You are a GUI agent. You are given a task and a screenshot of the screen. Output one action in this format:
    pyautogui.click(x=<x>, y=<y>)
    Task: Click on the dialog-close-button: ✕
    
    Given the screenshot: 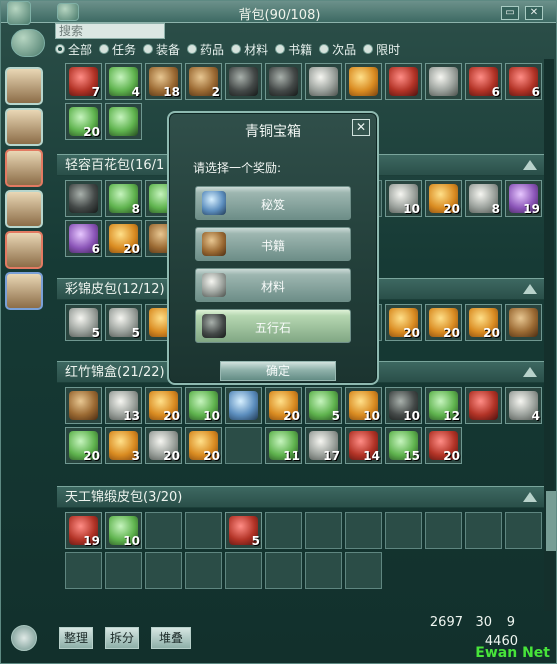 What is the action you would take?
    pyautogui.click(x=361, y=127)
    